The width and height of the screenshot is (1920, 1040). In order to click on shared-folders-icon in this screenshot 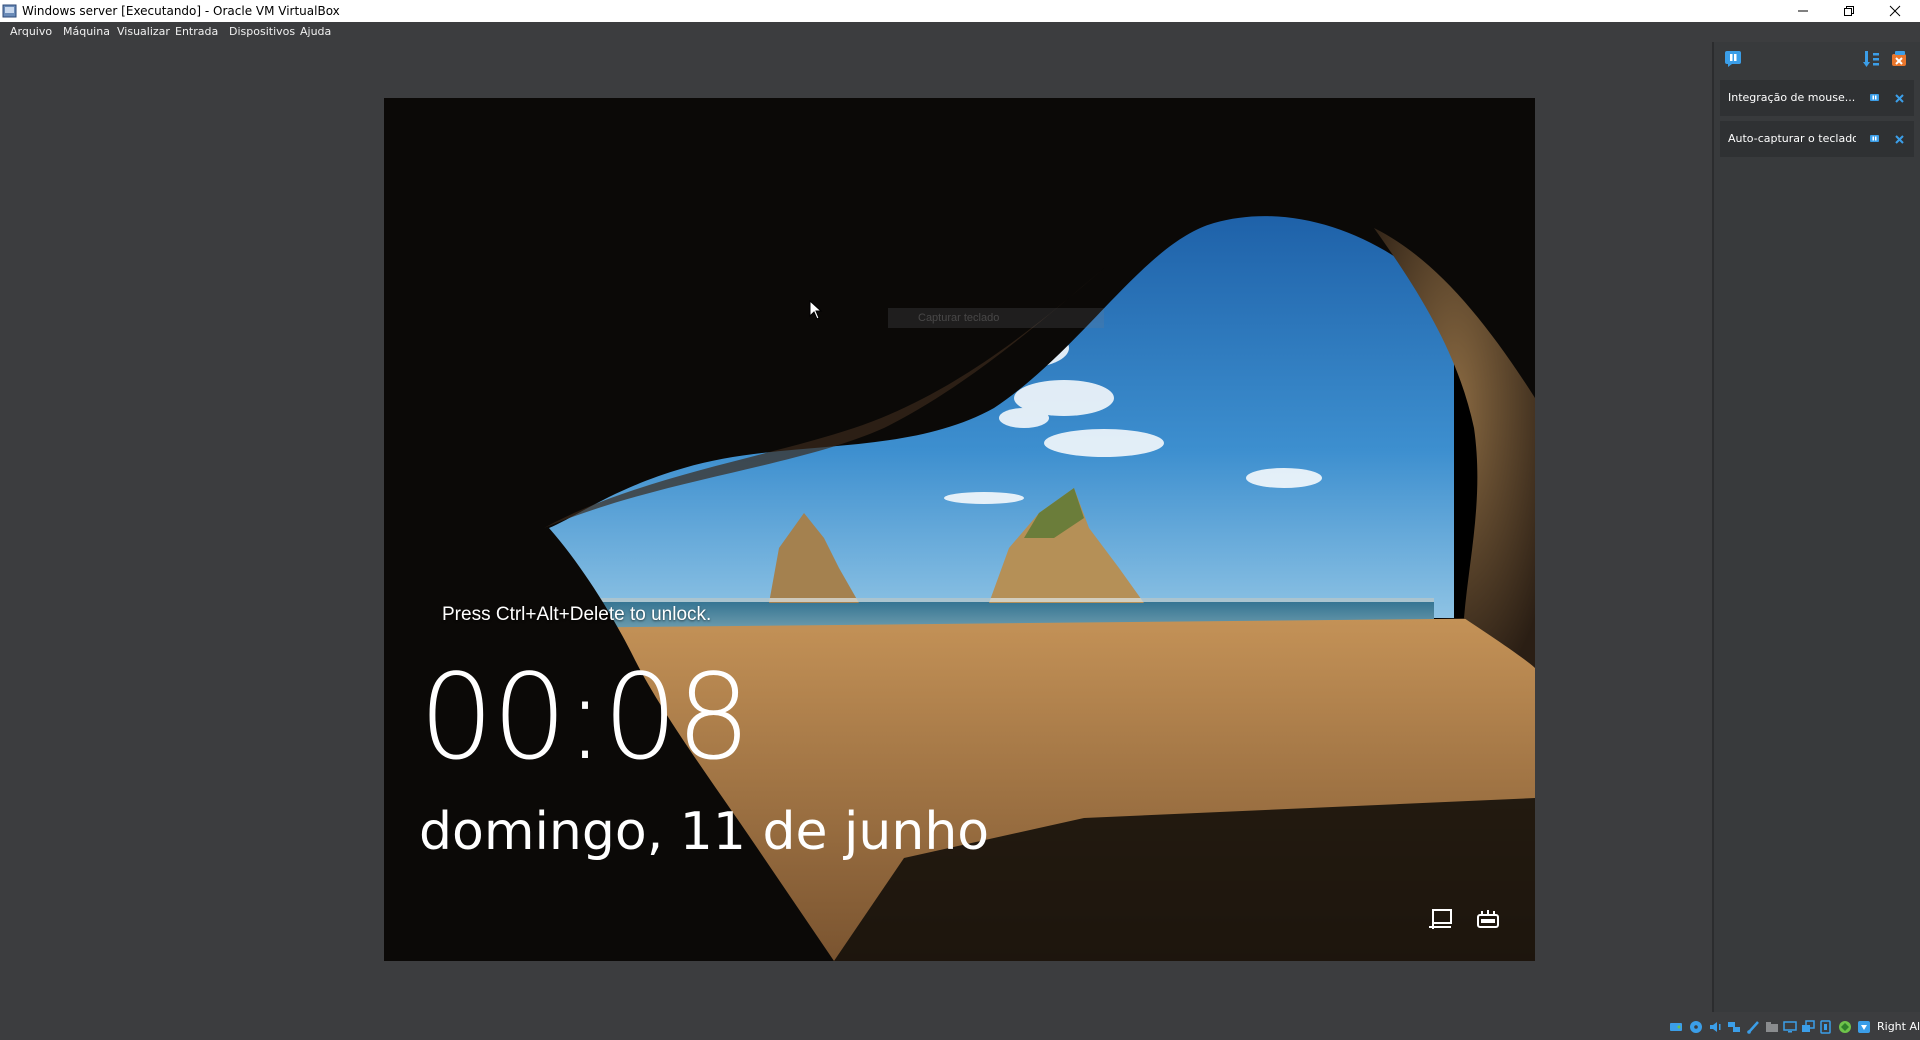, I will do `click(1772, 1027)`.